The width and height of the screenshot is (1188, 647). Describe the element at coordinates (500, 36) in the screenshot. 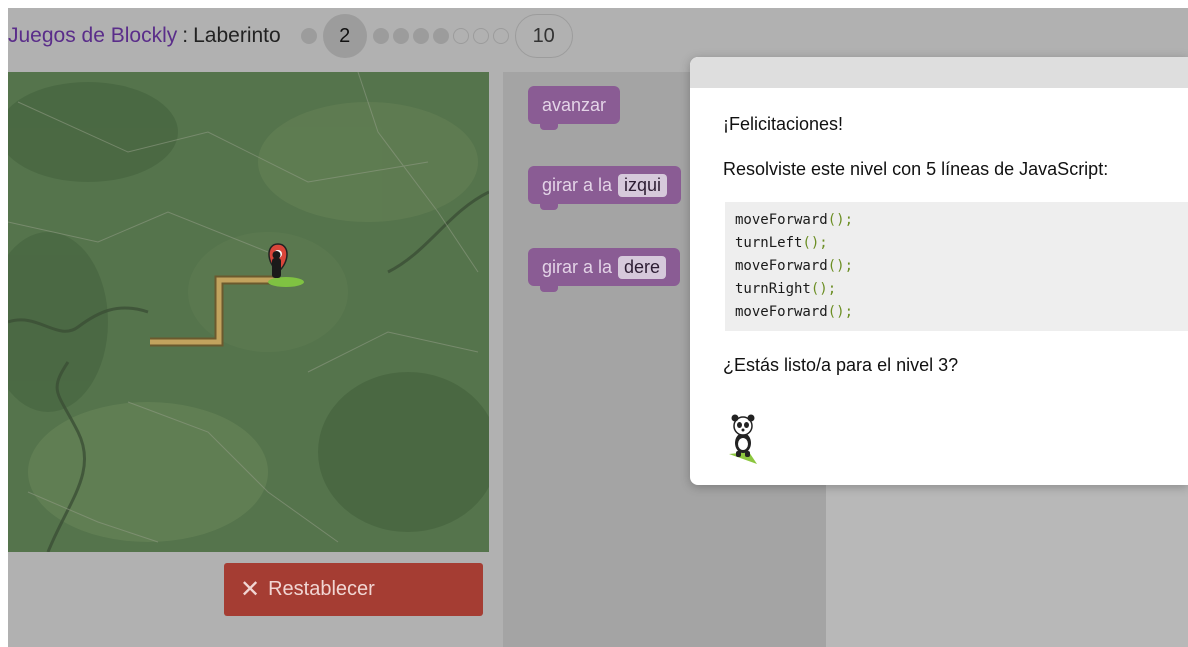

I see `level-9-link` at that location.